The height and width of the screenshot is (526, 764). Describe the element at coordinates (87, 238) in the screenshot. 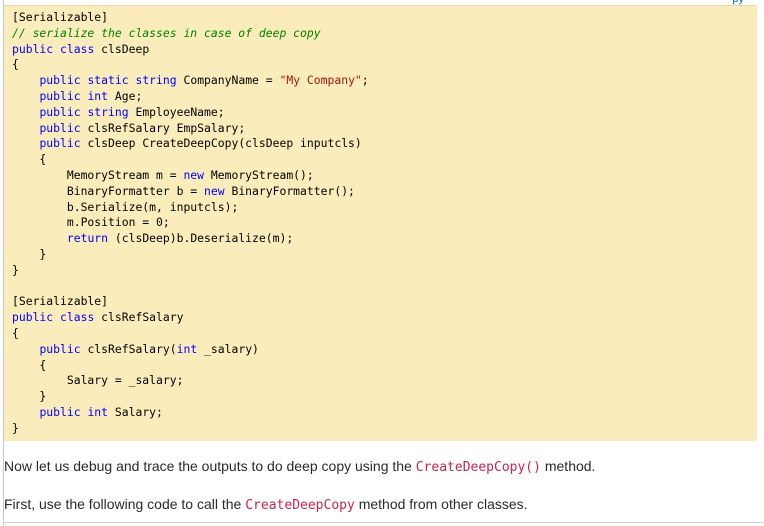

I see `code-keyword: return` at that location.